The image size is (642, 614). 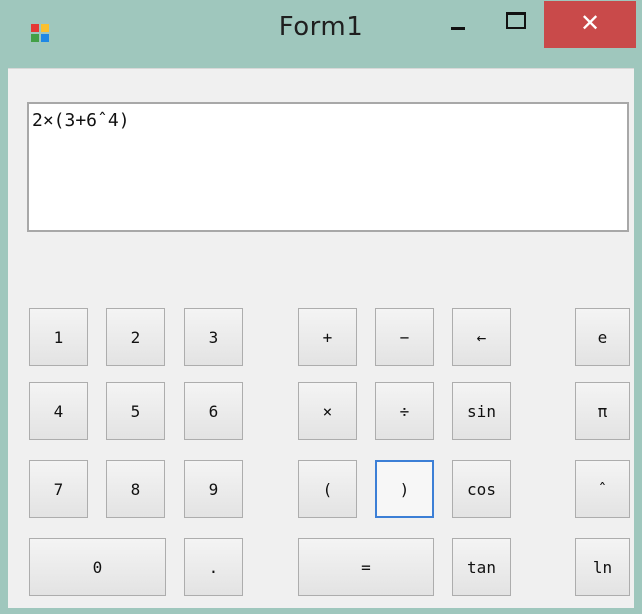 What do you see at coordinates (516, 20) in the screenshot?
I see `maximize-icon` at bounding box center [516, 20].